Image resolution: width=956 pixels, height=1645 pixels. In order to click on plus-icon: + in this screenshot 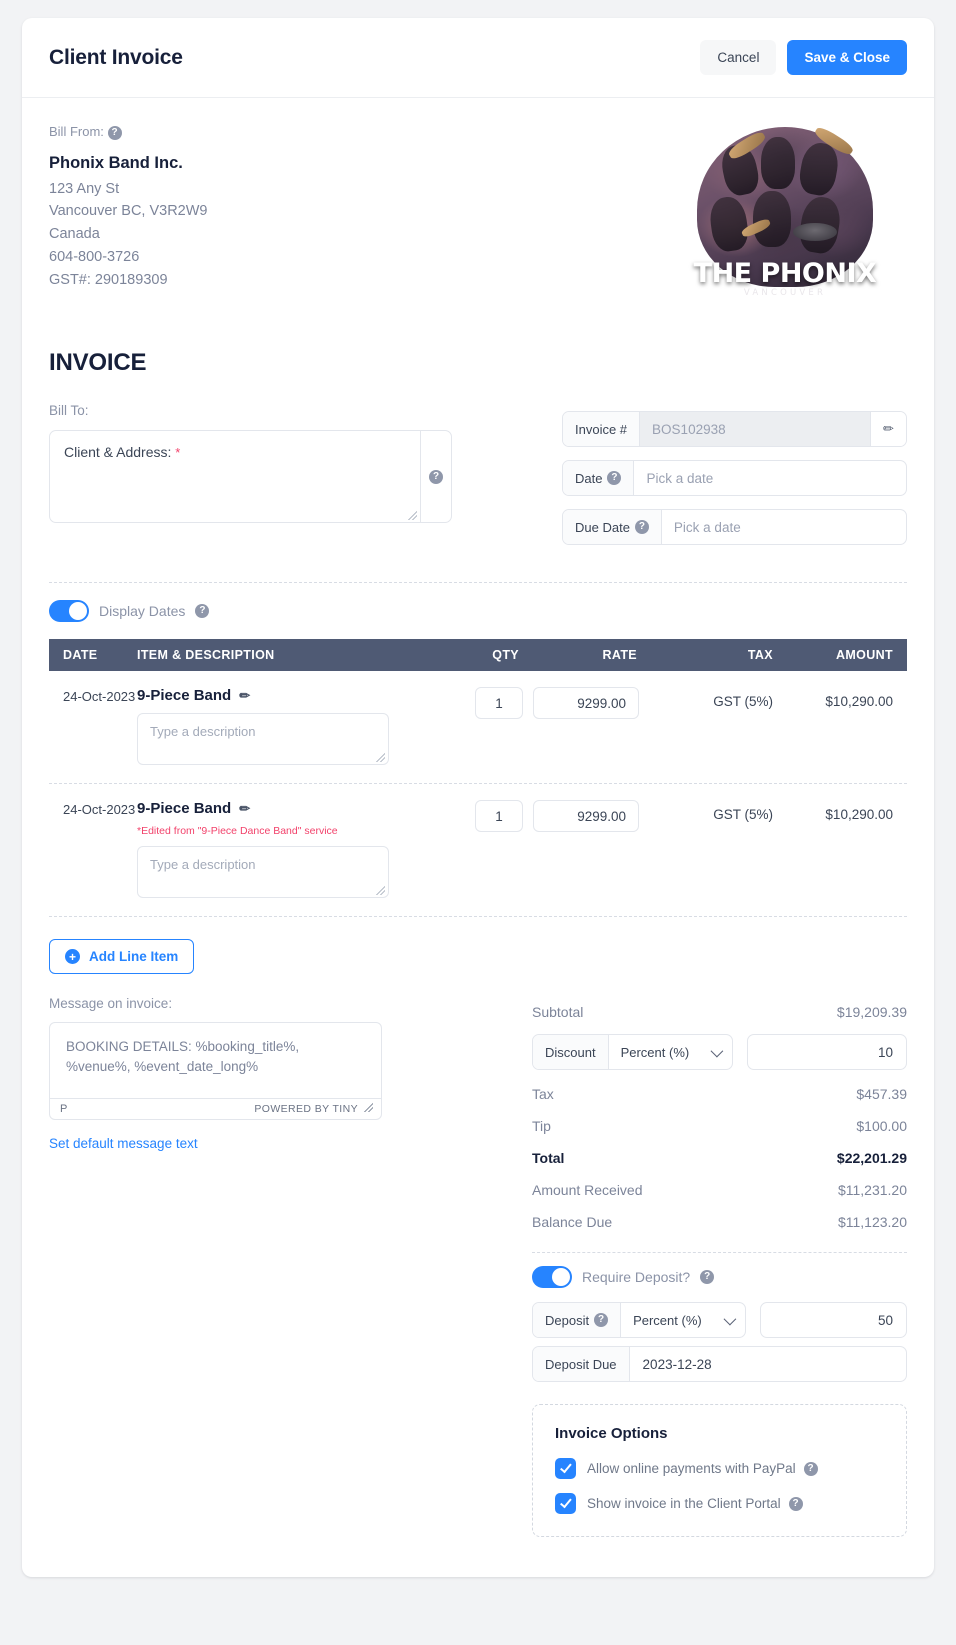, I will do `click(72, 956)`.